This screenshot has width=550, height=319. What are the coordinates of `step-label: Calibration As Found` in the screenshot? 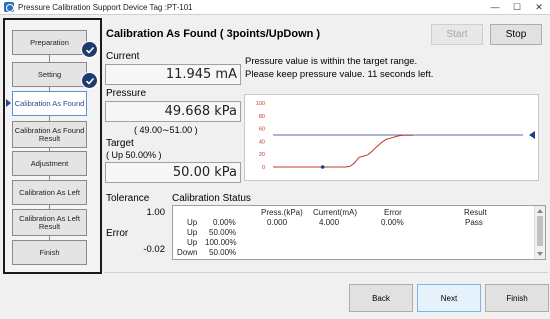 It's located at (49, 103).